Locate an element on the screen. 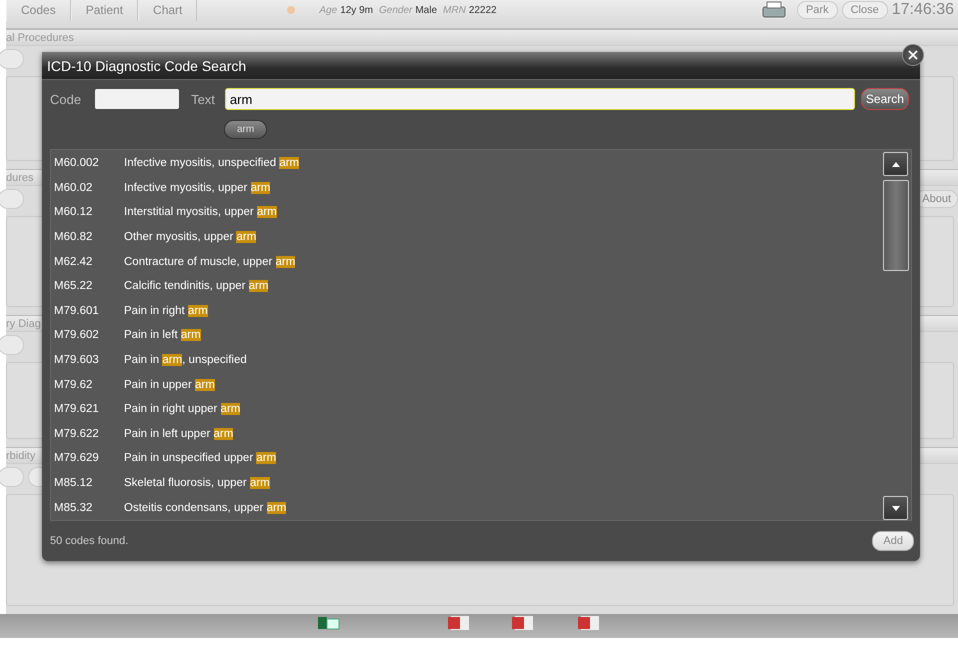  field-label: MRN is located at coordinates (454, 10).